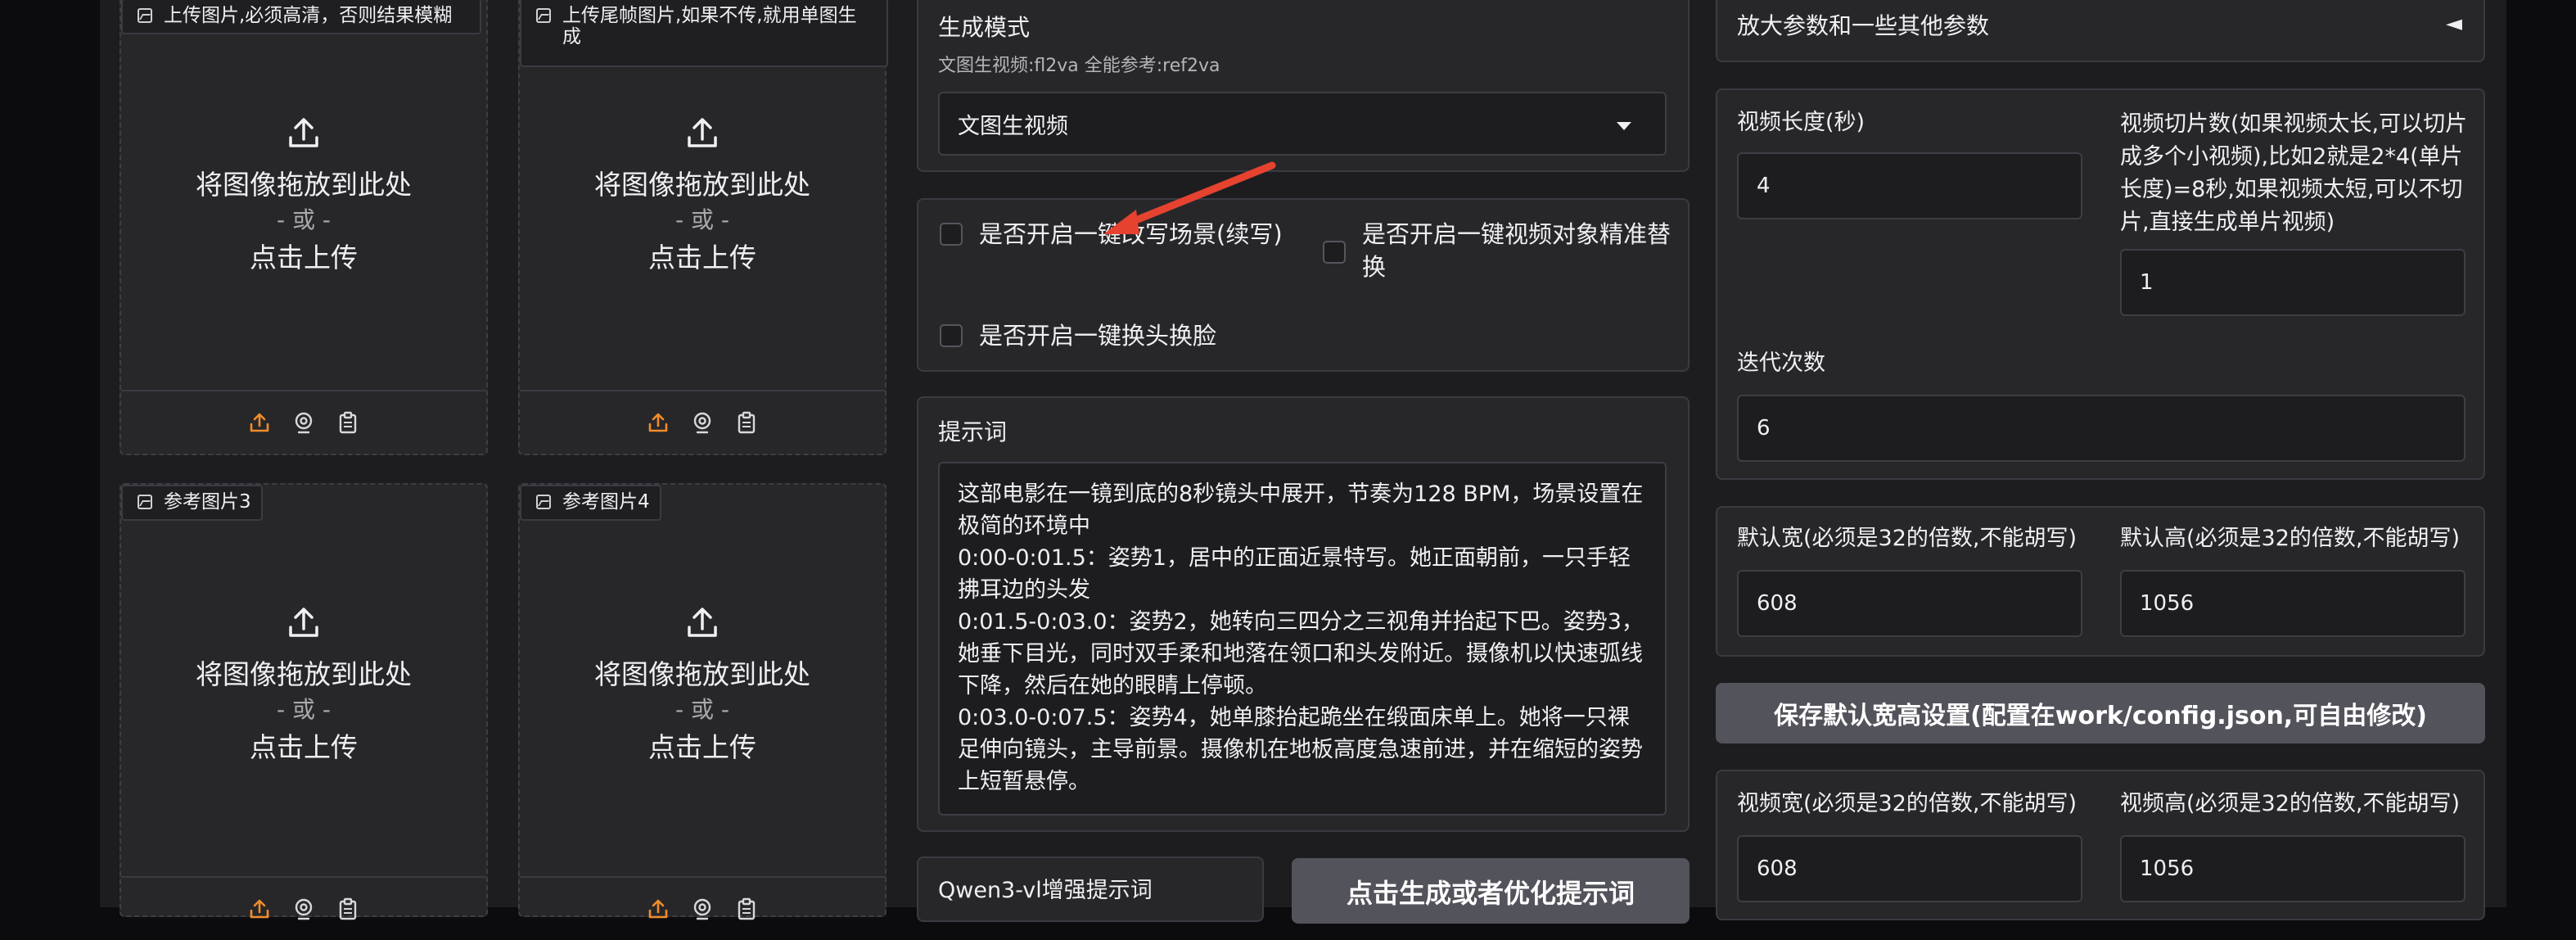  I want to click on video-height-label: 视频高(必须是32的倍数,不能胡写), so click(2290, 804).